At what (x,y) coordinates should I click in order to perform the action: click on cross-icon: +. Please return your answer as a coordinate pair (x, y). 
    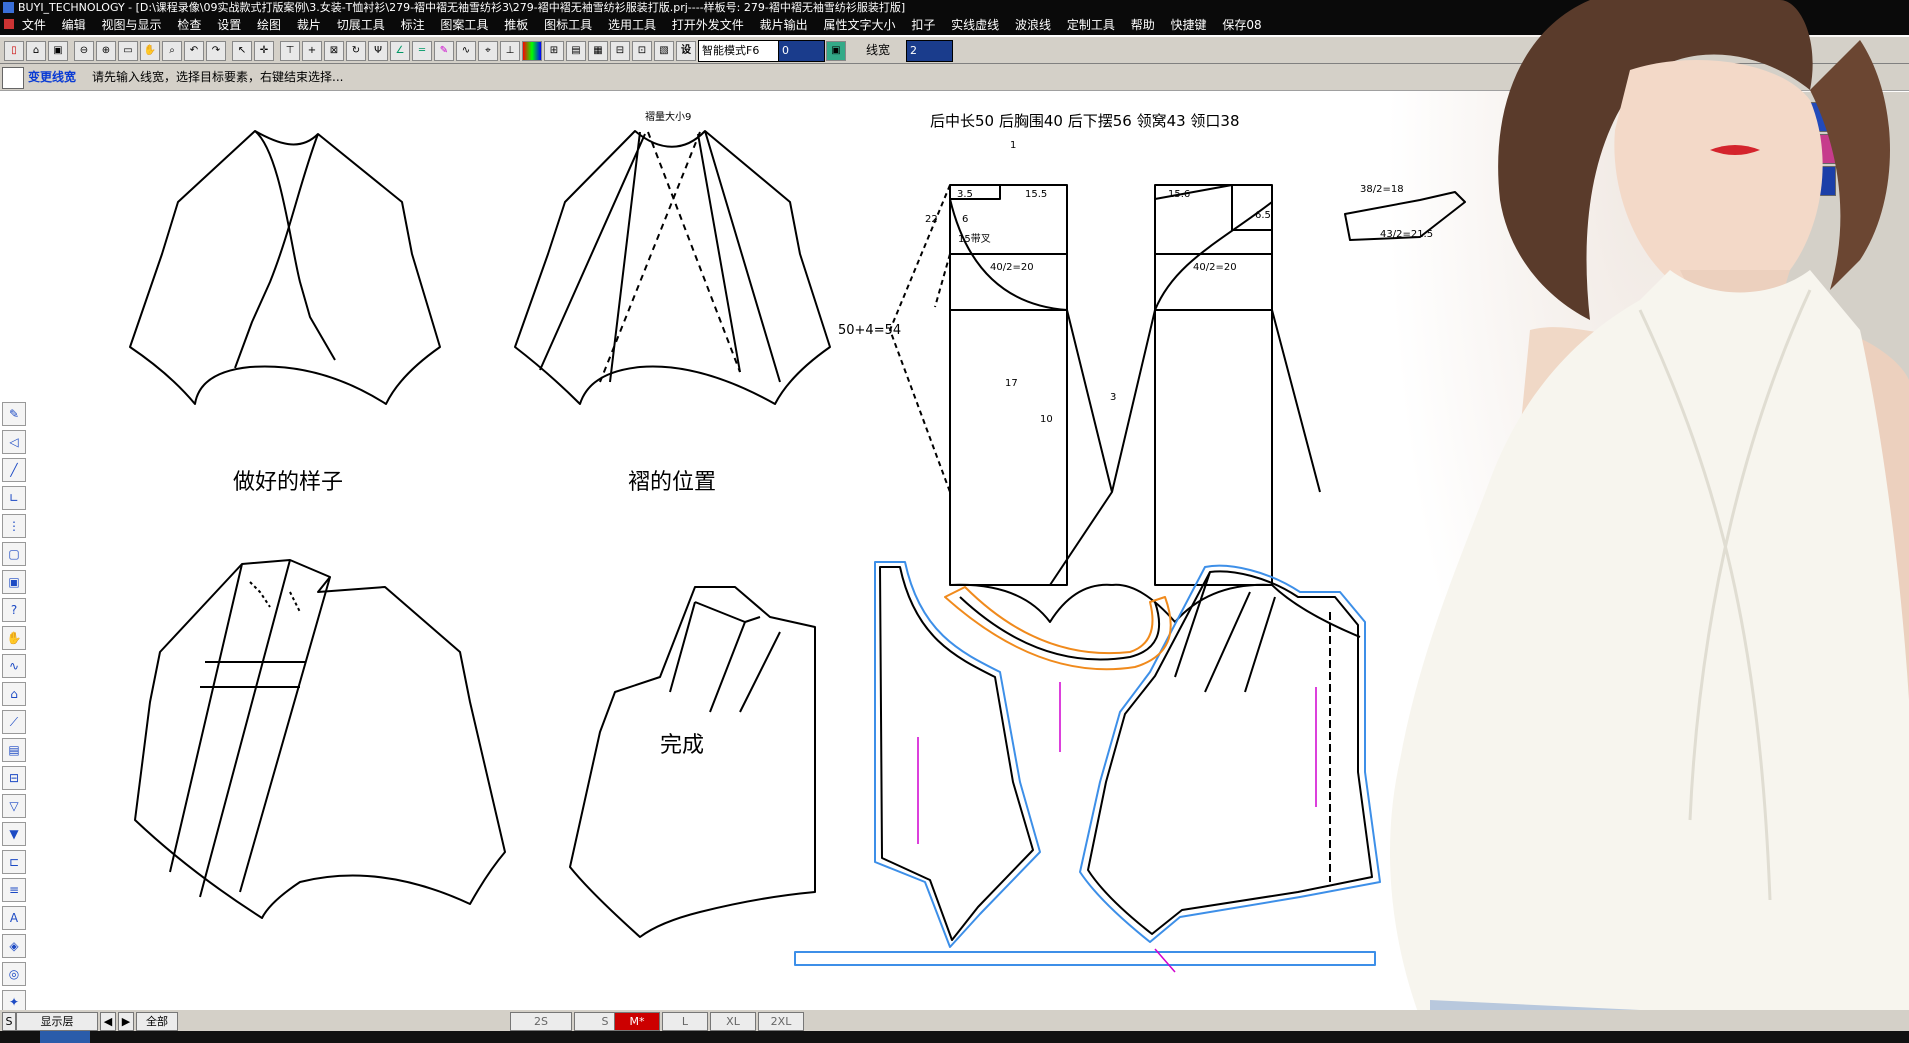
    Looking at the image, I should click on (312, 51).